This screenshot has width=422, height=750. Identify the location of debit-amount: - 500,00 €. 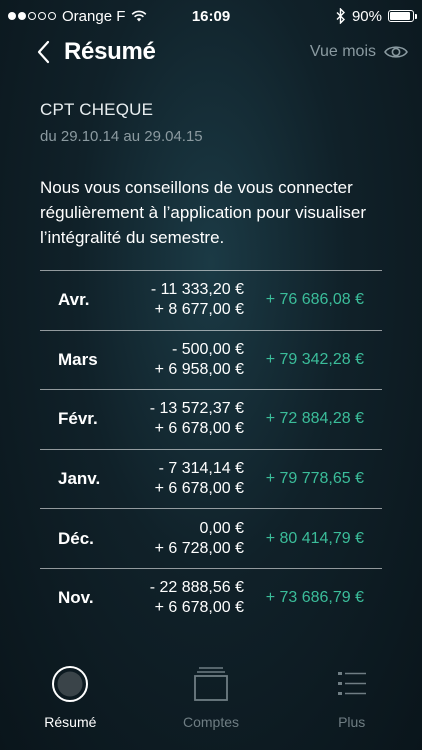
(207, 349).